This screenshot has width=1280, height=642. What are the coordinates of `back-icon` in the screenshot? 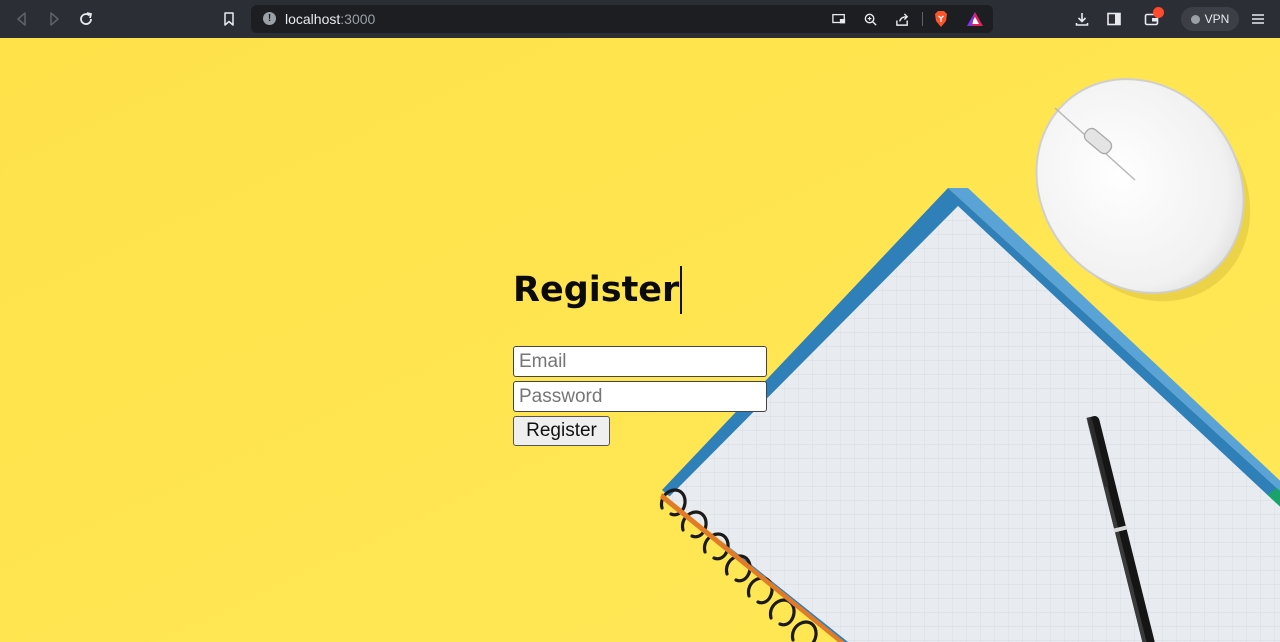 It's located at (22, 19).